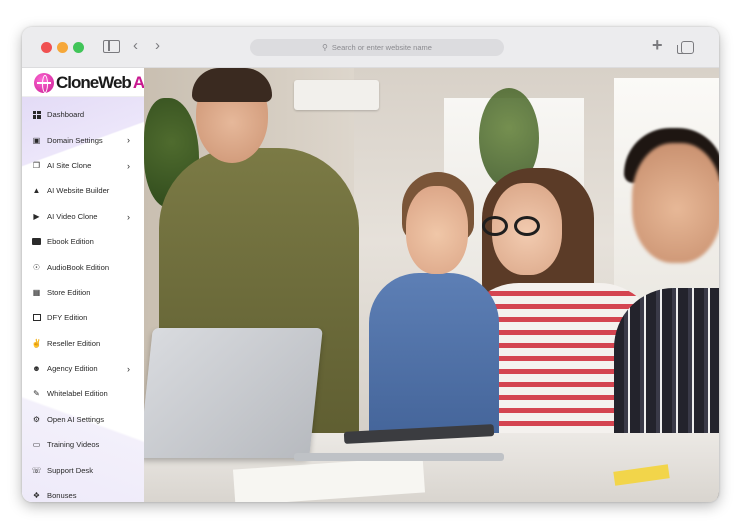  What do you see at coordinates (69, 292) in the screenshot?
I see `sidebar-item-label: Store Edition` at bounding box center [69, 292].